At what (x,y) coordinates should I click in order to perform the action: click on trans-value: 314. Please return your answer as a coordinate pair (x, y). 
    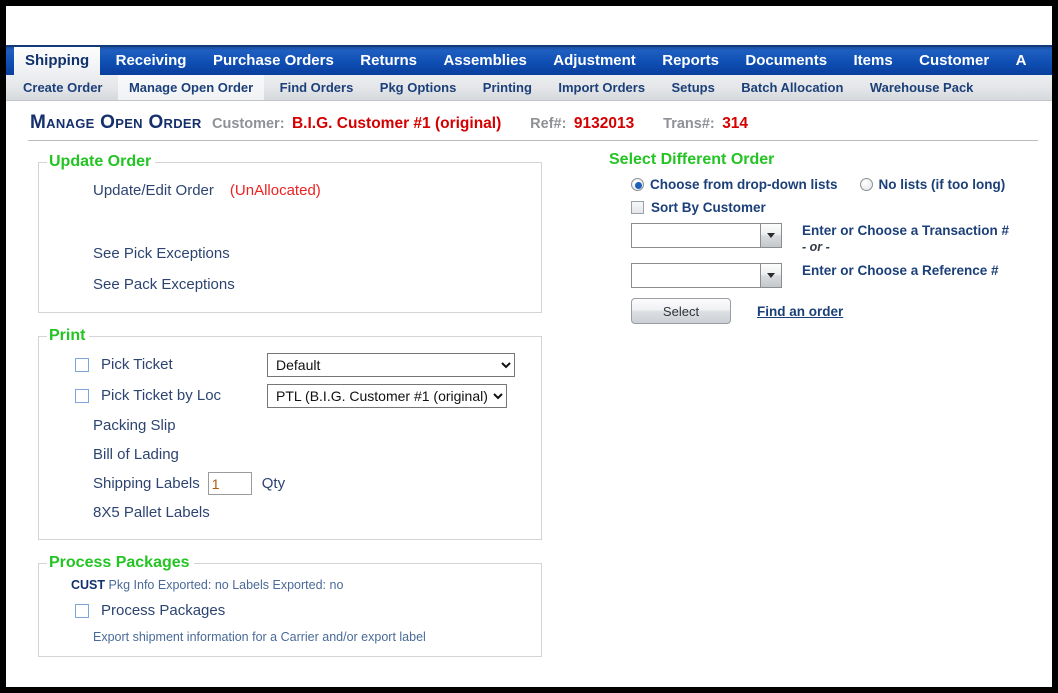
    Looking at the image, I should click on (735, 123).